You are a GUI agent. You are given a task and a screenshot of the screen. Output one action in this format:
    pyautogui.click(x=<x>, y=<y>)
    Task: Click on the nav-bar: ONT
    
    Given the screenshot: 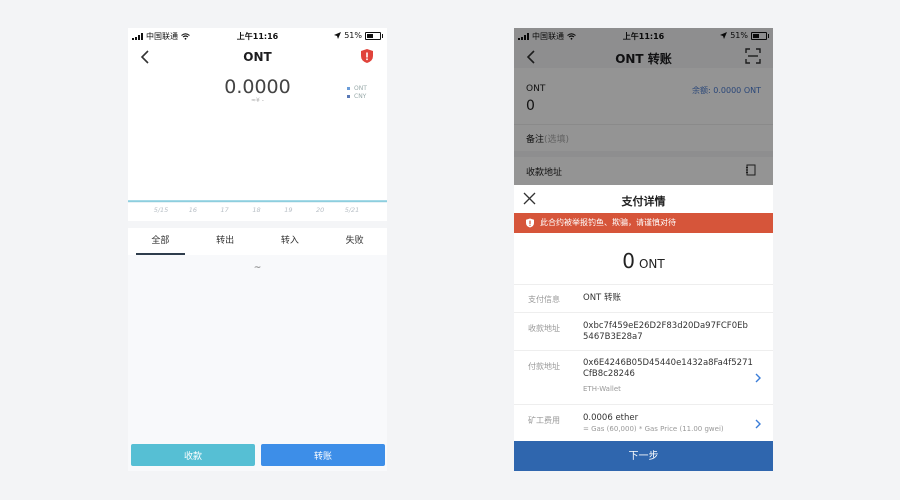 What is the action you would take?
    pyautogui.click(x=257, y=57)
    